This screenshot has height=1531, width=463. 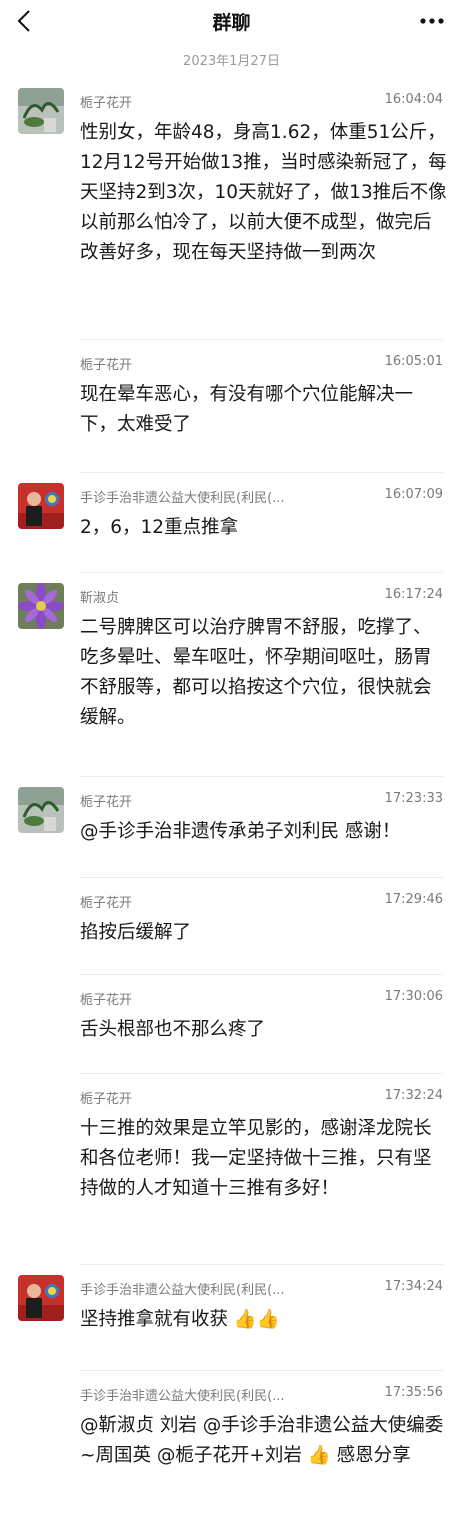 I want to click on message-text: 2，6，12重点推拿, so click(x=159, y=527).